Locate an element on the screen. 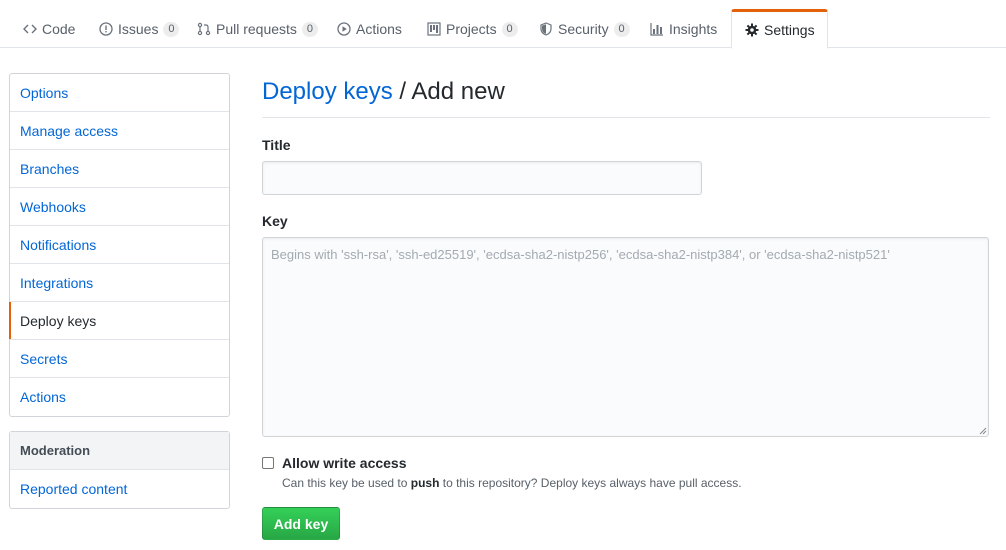 The height and width of the screenshot is (550, 1006). pull-request-icon is located at coordinates (204, 29).